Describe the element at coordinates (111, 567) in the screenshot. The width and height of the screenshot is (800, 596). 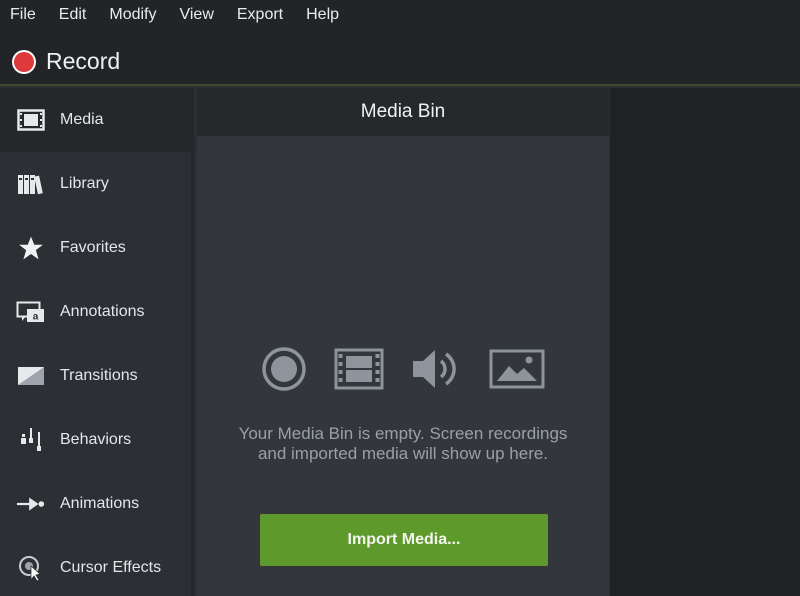
I see `sidebar-item-label: Cursor Effects` at that location.